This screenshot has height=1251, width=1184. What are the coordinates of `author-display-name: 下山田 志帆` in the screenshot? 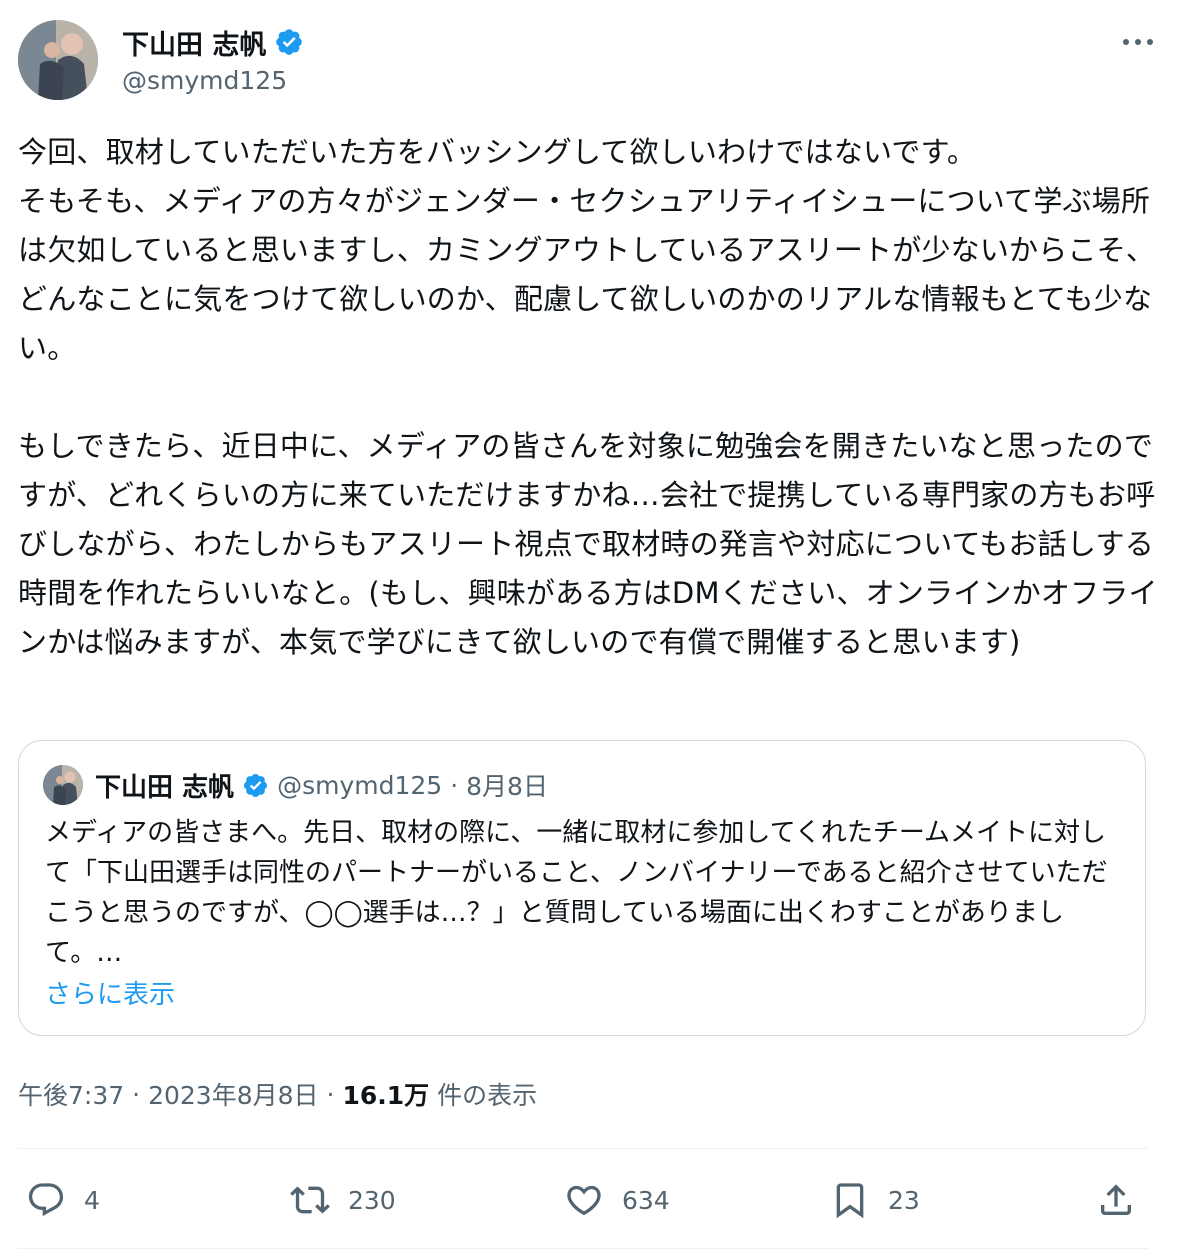 It's located at (194, 42).